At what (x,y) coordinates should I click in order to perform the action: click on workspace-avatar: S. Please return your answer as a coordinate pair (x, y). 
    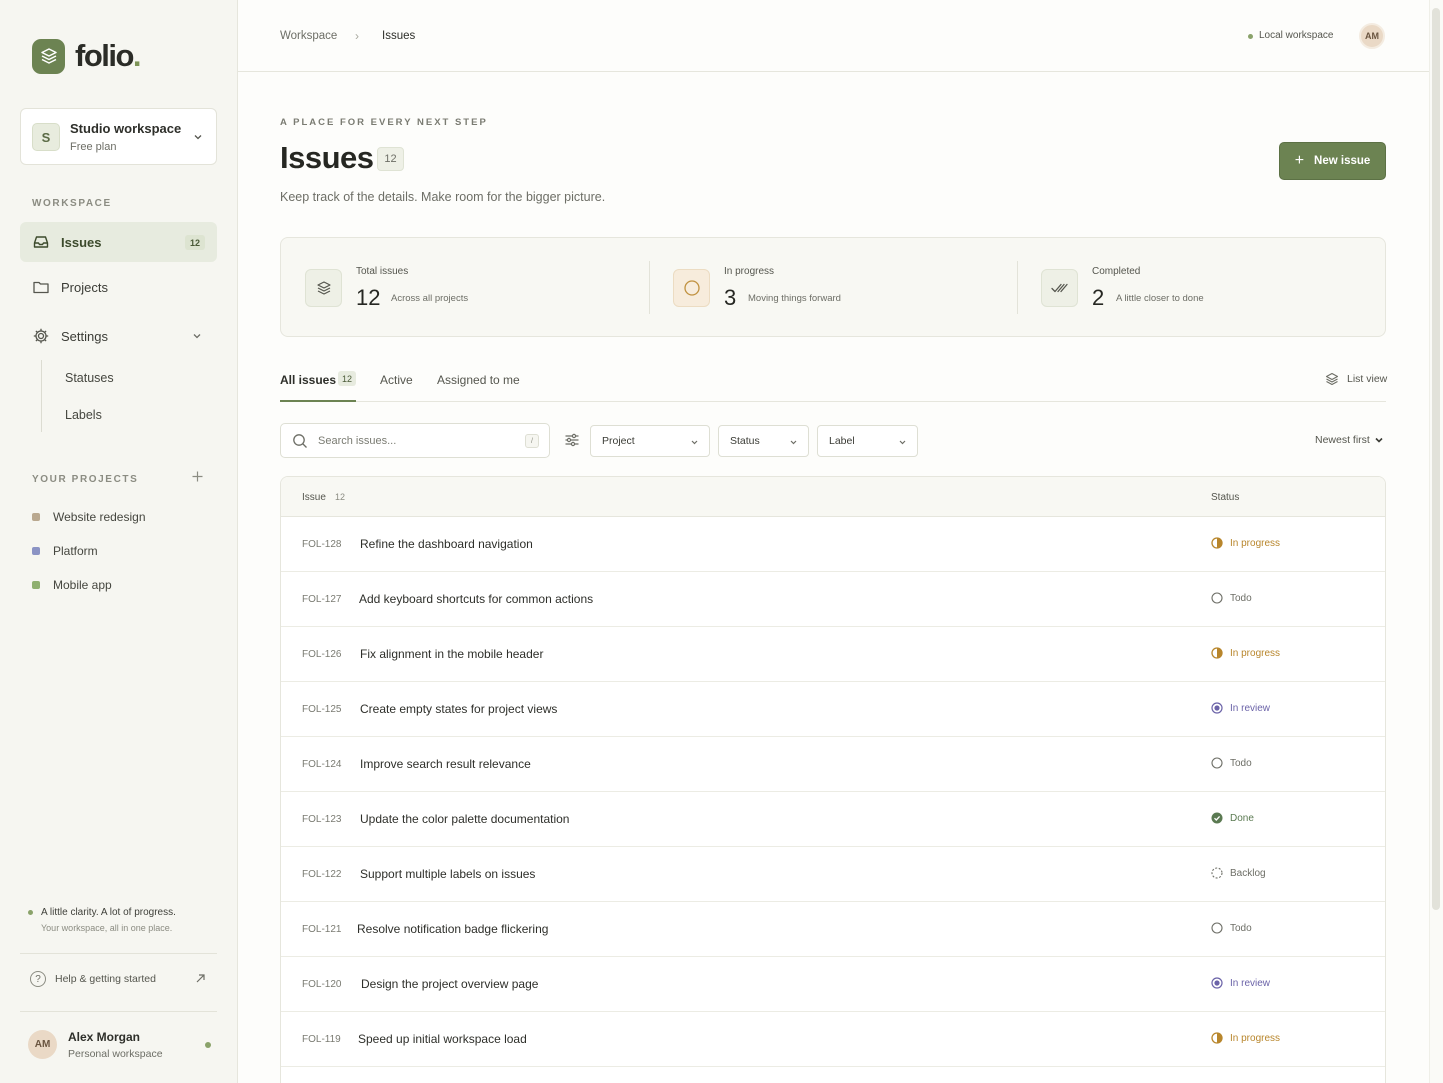
    Looking at the image, I should click on (46, 137).